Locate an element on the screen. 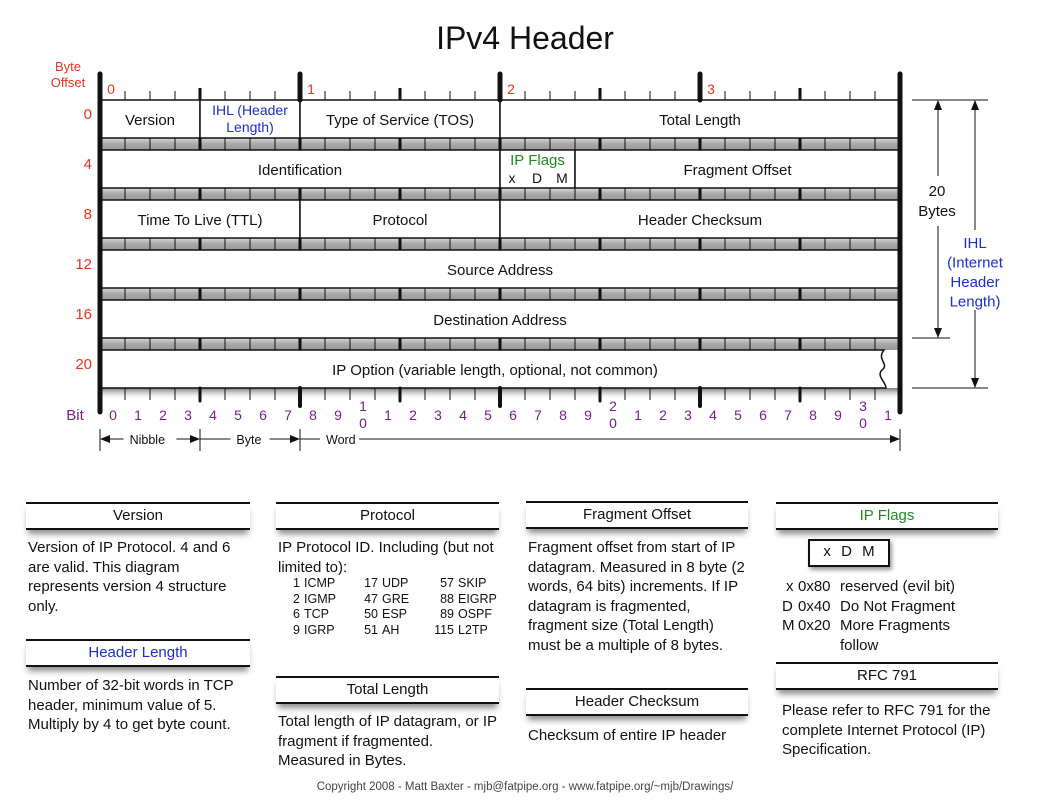  field-type-of-service-tos: Type of Service (TOS) is located at coordinates (400, 119).